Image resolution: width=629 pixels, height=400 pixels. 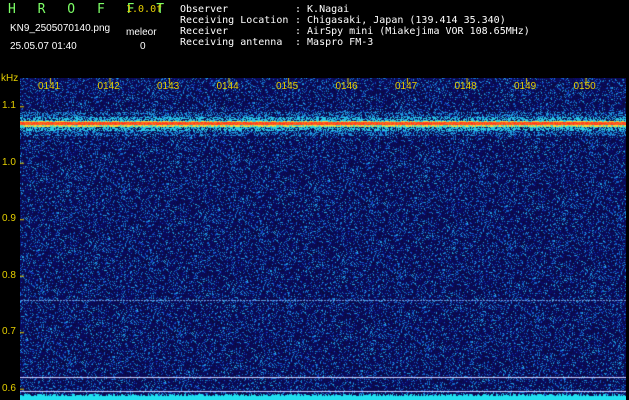 I want to click on meleor-label: meleor, so click(x=141, y=32).